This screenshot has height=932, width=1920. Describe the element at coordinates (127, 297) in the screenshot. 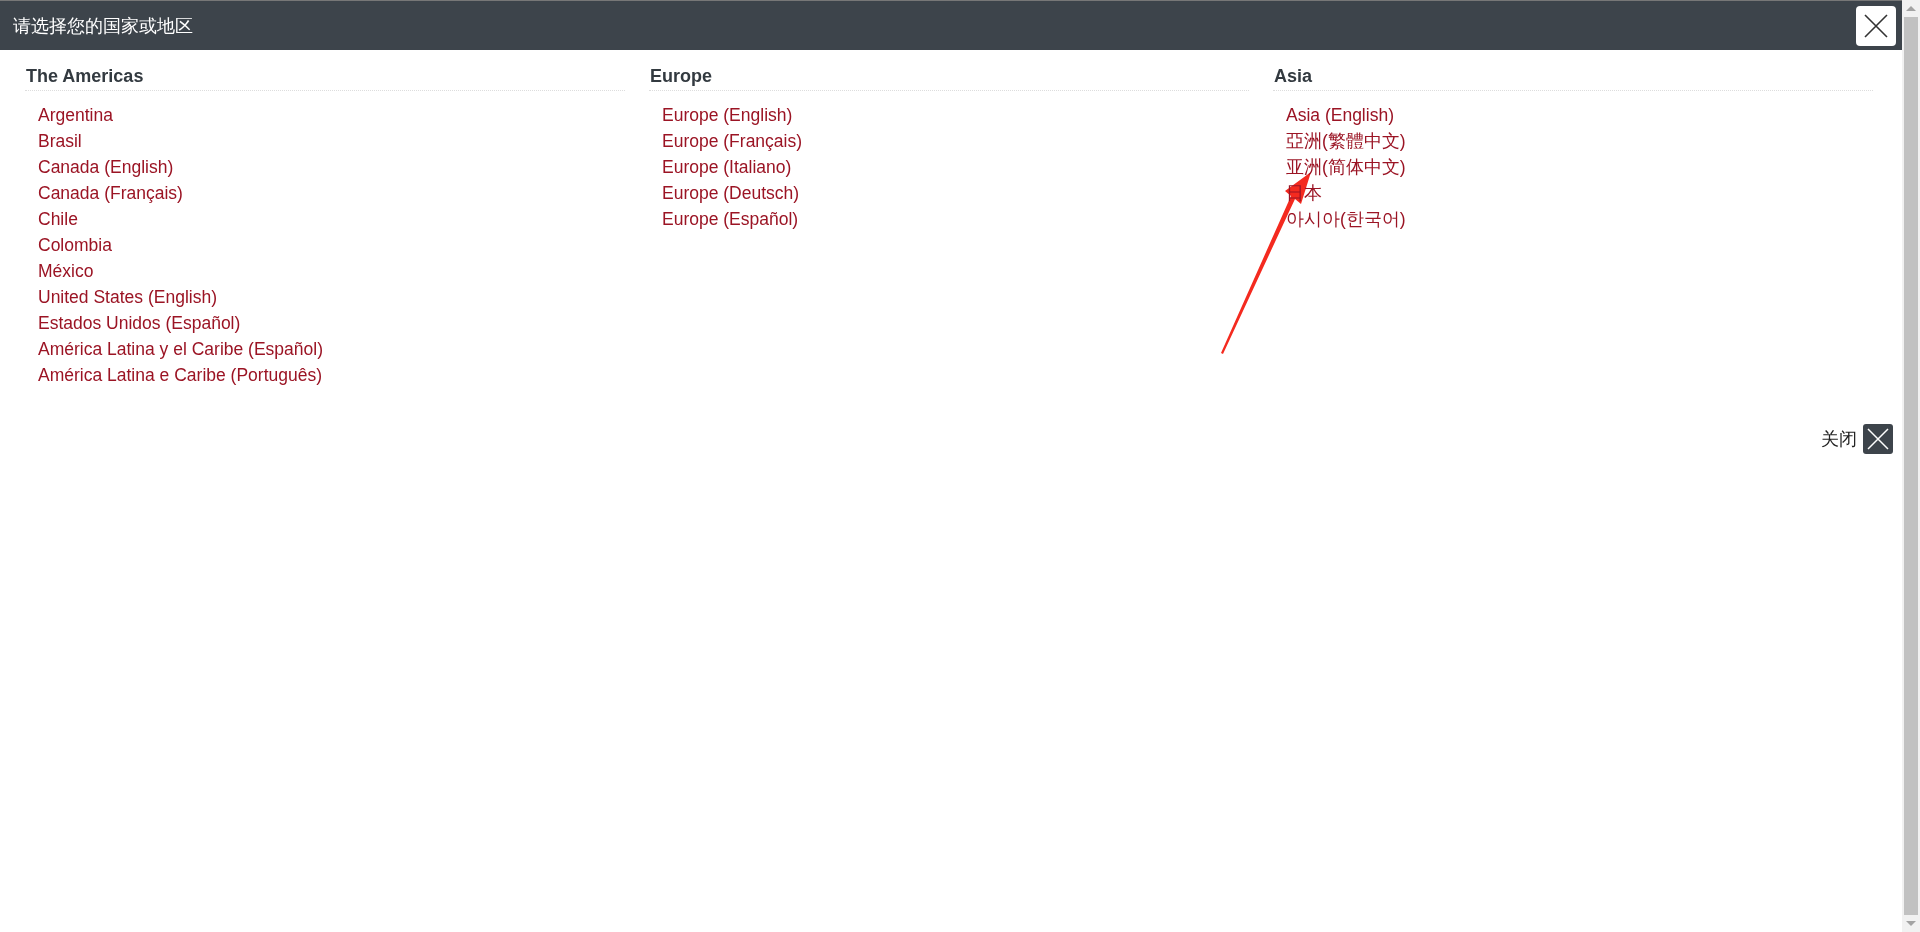

I see `country-link: United States (English)` at that location.